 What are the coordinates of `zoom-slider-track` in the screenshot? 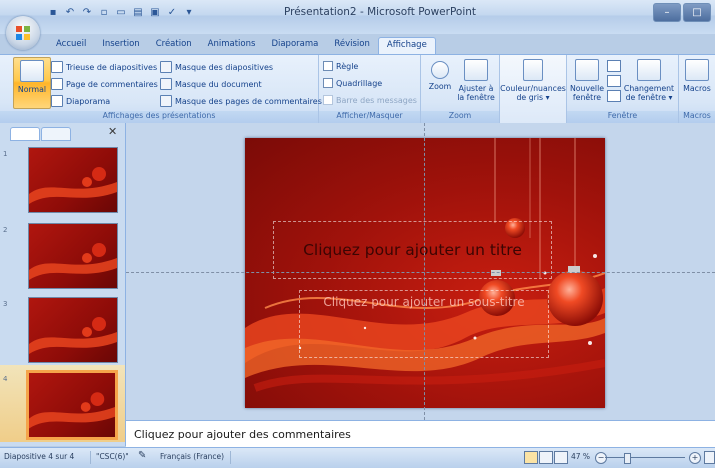 It's located at (645, 457).